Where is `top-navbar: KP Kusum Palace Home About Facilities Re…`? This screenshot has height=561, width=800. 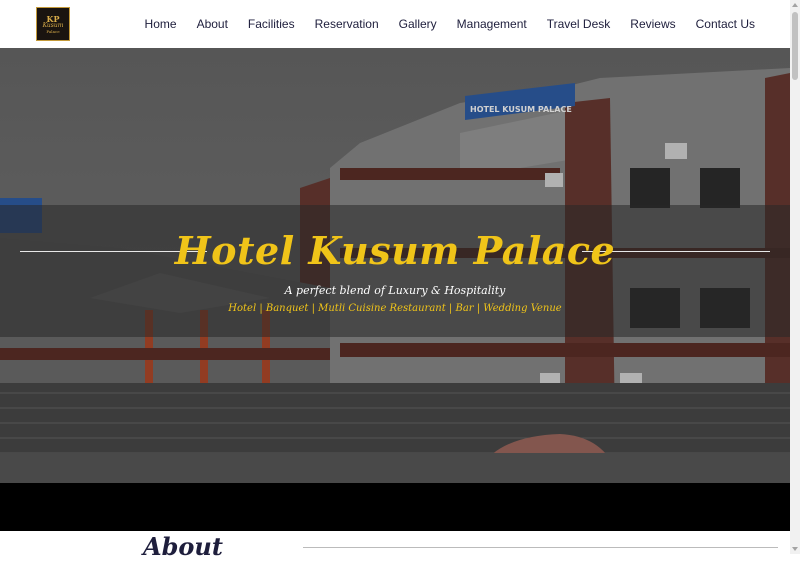 top-navbar: KP Kusum Palace Home About Facilities Re… is located at coordinates (395, 24).